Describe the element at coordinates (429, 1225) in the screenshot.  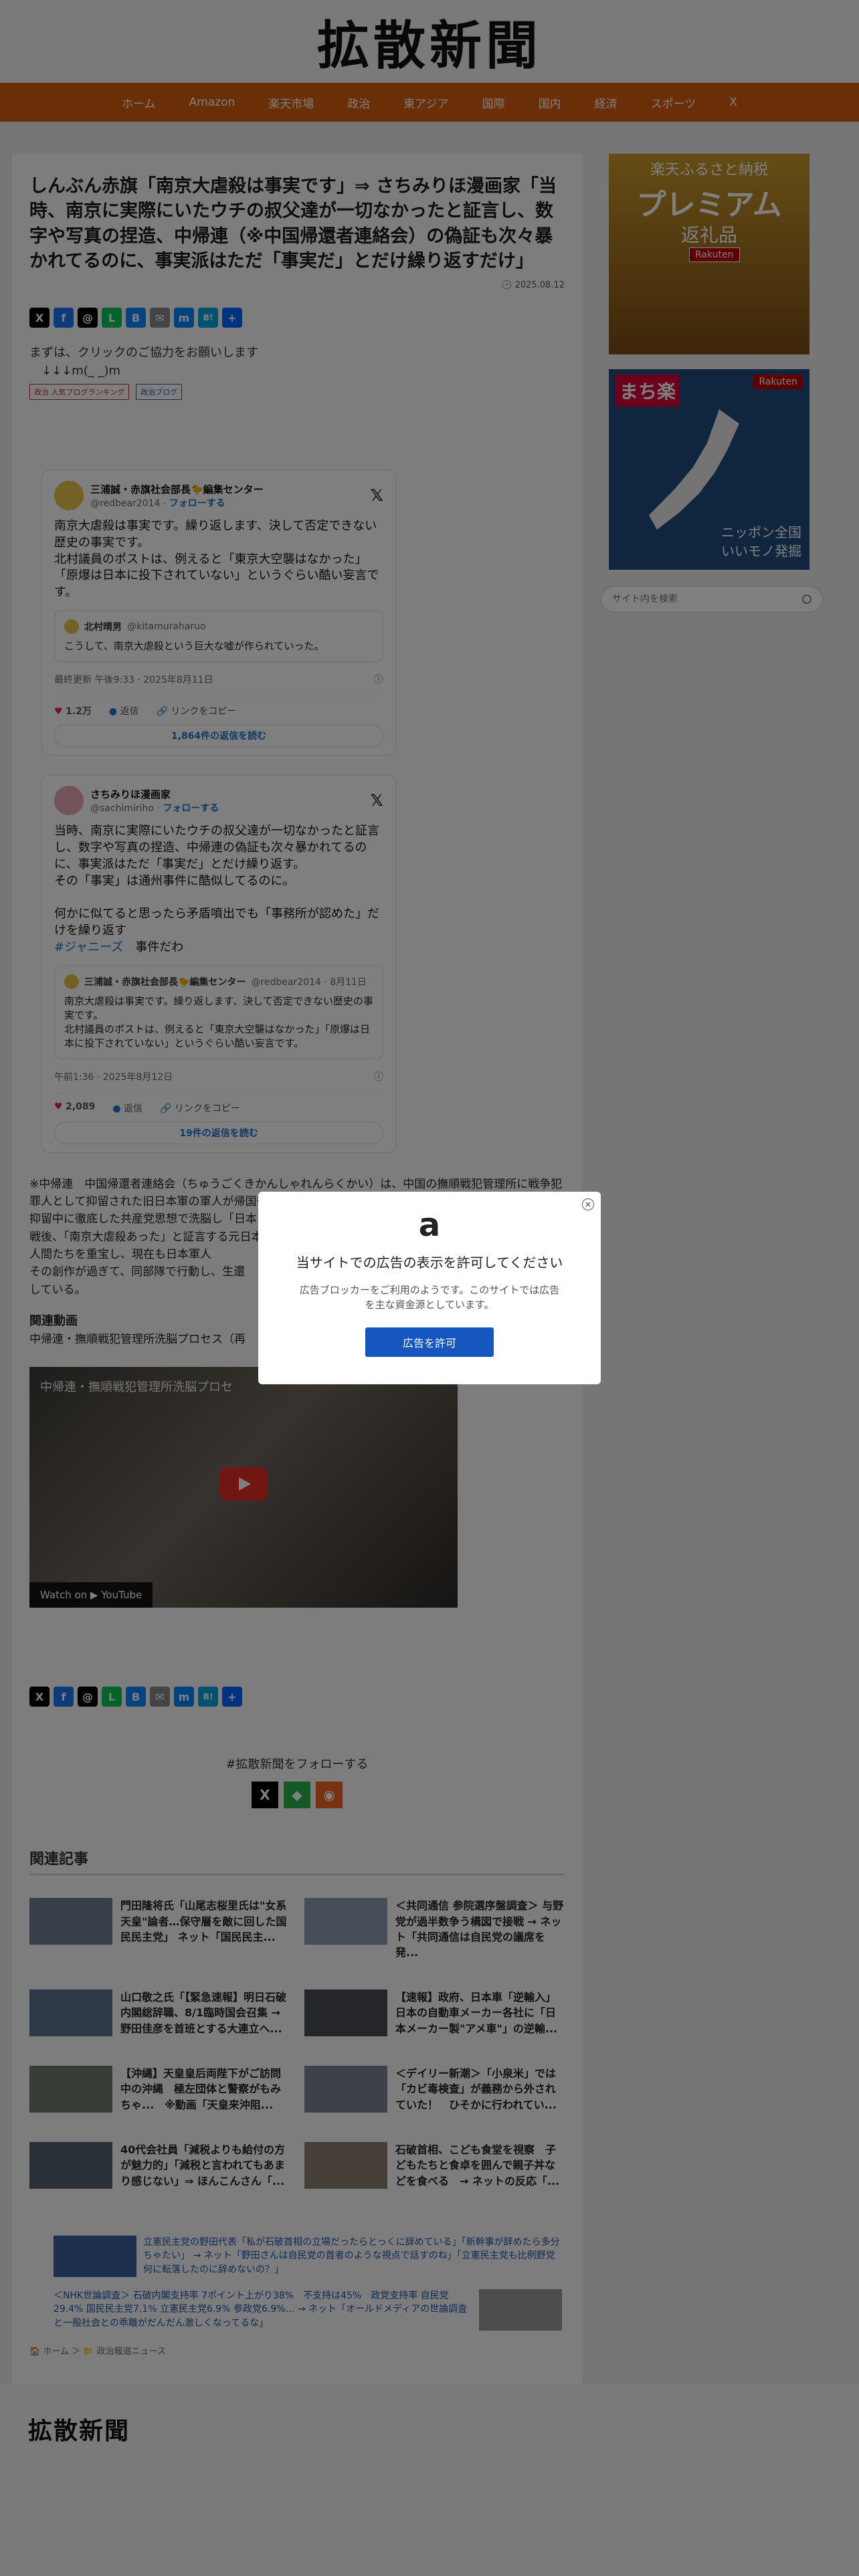
I see `brand-logo-icon: a` at that location.